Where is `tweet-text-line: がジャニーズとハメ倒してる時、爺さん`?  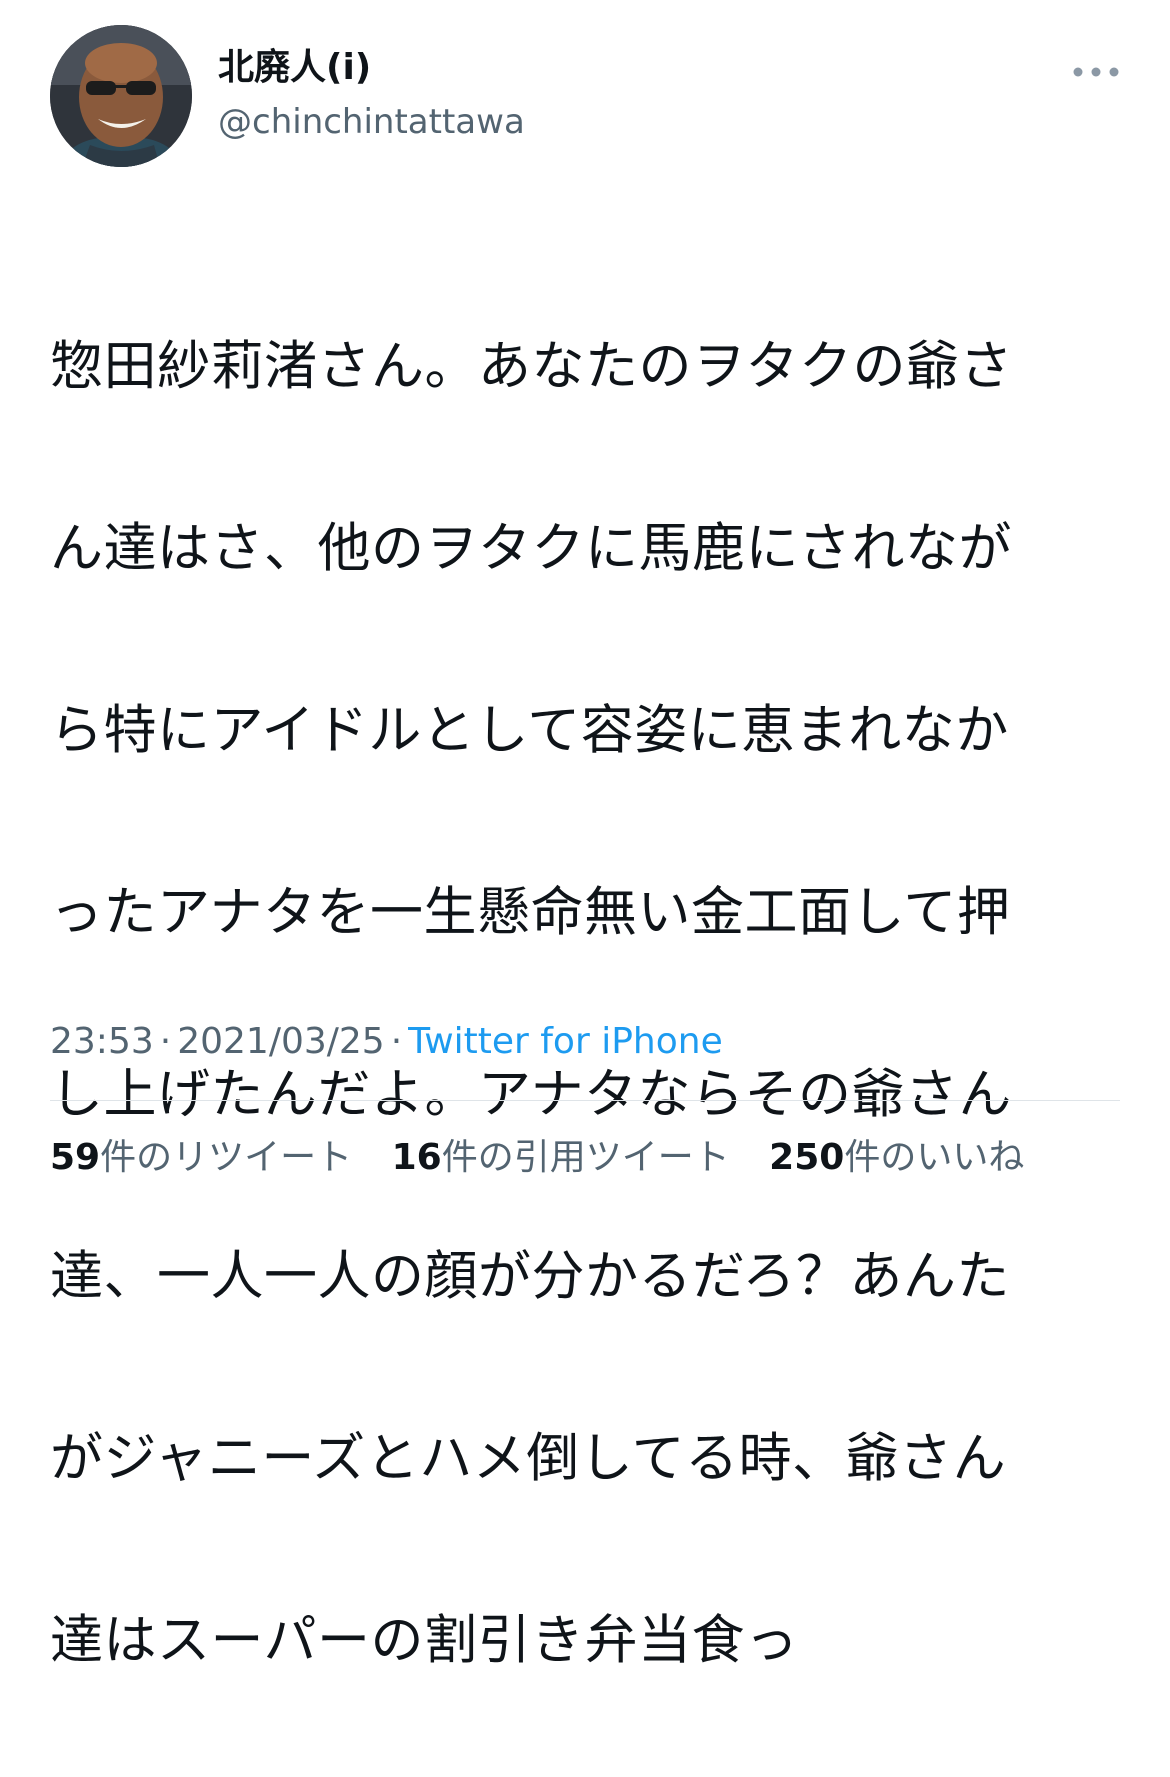
tweet-text-line: がジャニーズとハメ倒してる時、爺さん is located at coordinates (528, 1458).